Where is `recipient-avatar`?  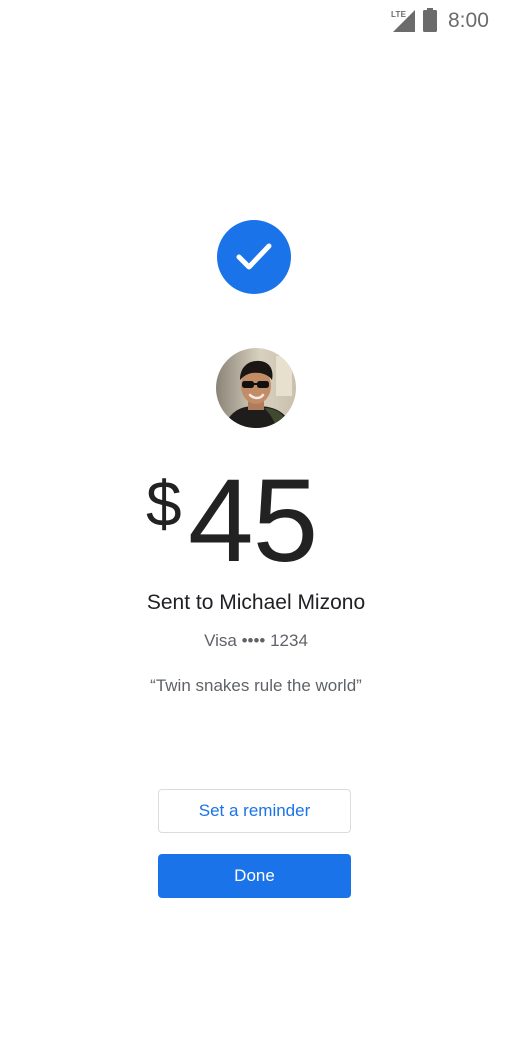 recipient-avatar is located at coordinates (256, 388).